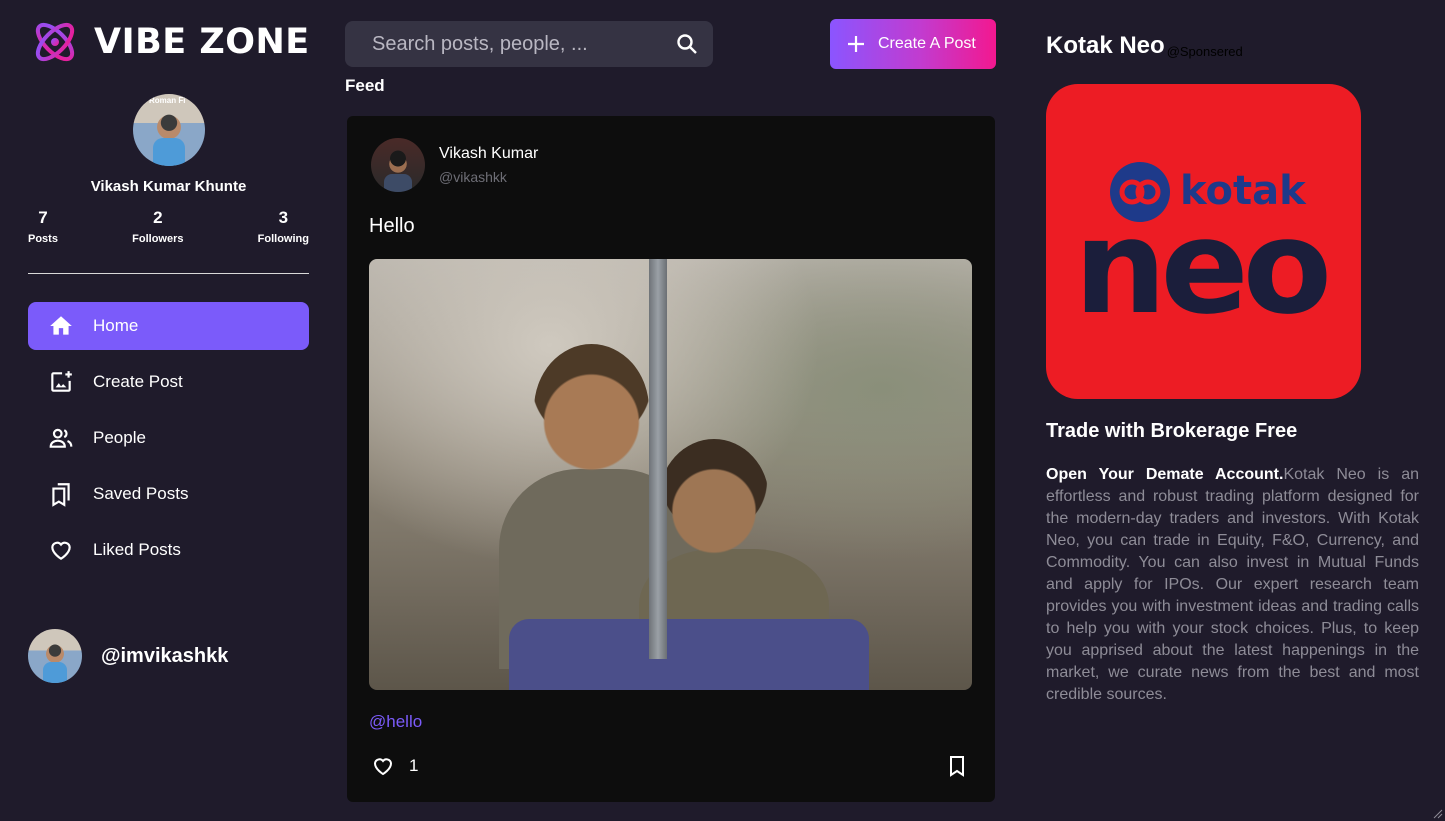 The width and height of the screenshot is (1445, 821). Describe the element at coordinates (1203, 267) in the screenshot. I see `logo-neo-word: neo` at that location.